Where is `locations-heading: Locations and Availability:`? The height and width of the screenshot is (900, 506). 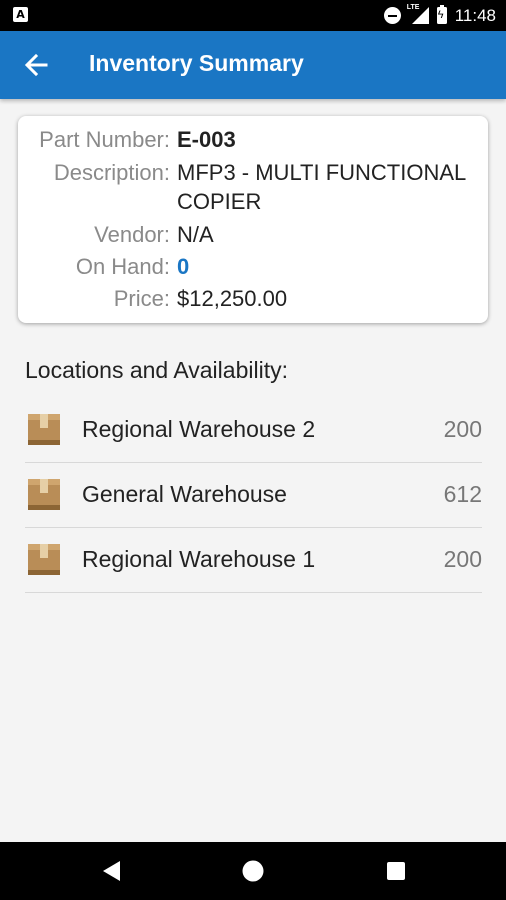 locations-heading: Locations and Availability: is located at coordinates (156, 370).